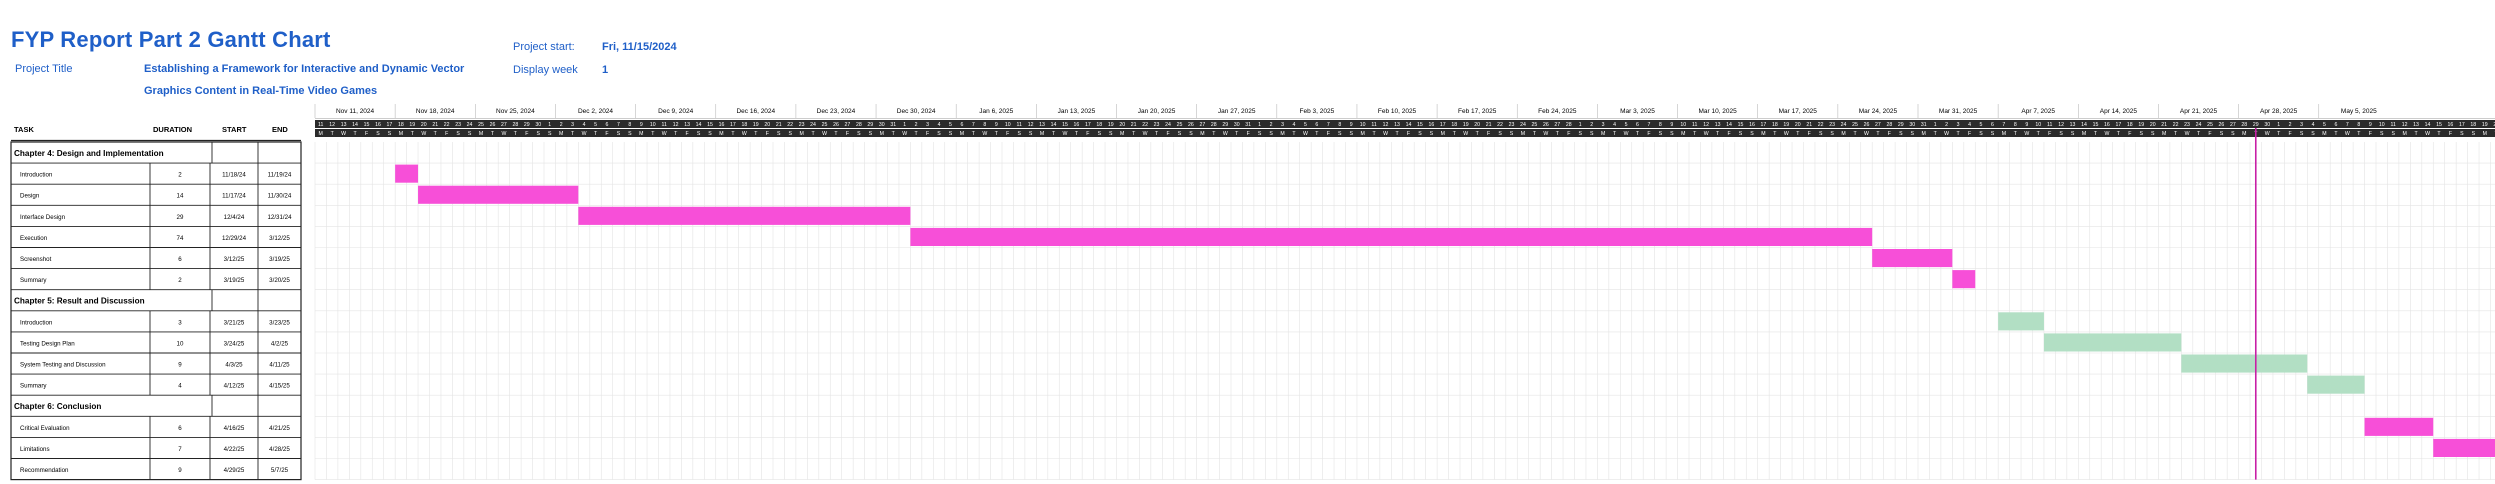 The height and width of the screenshot is (484, 2495). What do you see at coordinates (279, 322) in the screenshot?
I see `task-end: 3/23/25` at bounding box center [279, 322].